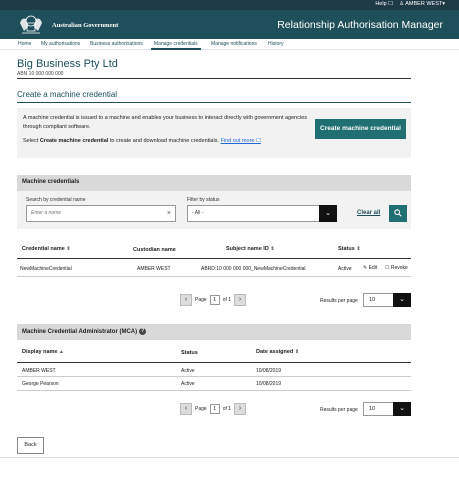 The height and width of the screenshot is (480, 459). I want to click on col-display-name-label: Display name, so click(40, 352).